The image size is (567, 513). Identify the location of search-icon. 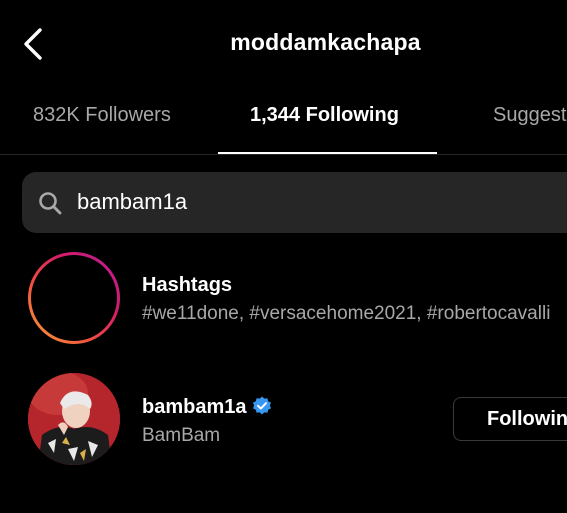
(50, 203).